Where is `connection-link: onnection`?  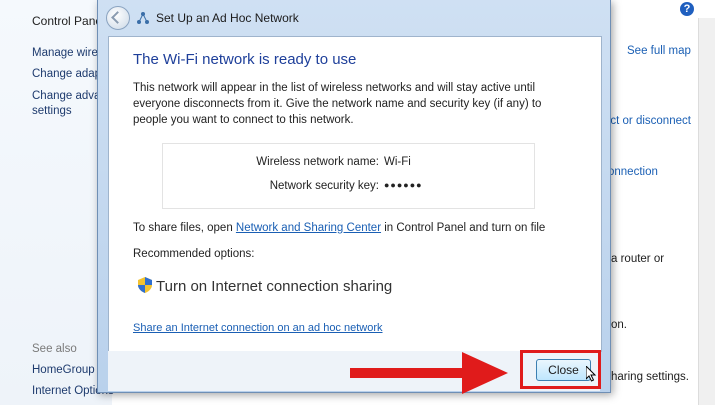 connection-link: onnection is located at coordinates (633, 172).